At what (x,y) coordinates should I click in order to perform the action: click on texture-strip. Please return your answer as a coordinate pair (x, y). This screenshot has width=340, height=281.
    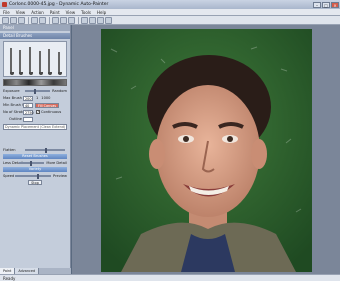
    Looking at the image, I should click on (35, 82).